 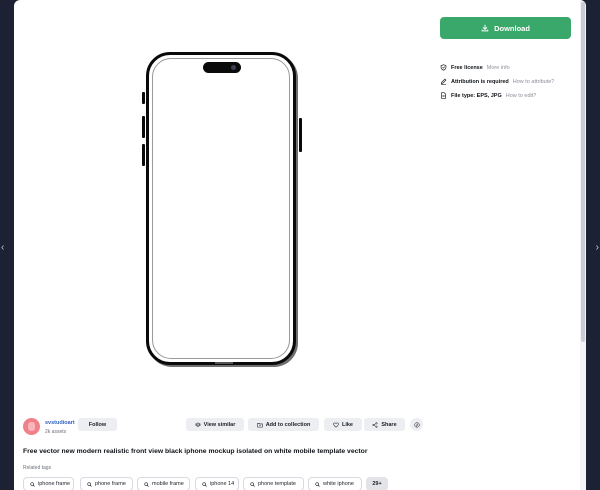 I want to click on file-type-row: File type: EPS, JPG How to edit?, so click(x=488, y=95).